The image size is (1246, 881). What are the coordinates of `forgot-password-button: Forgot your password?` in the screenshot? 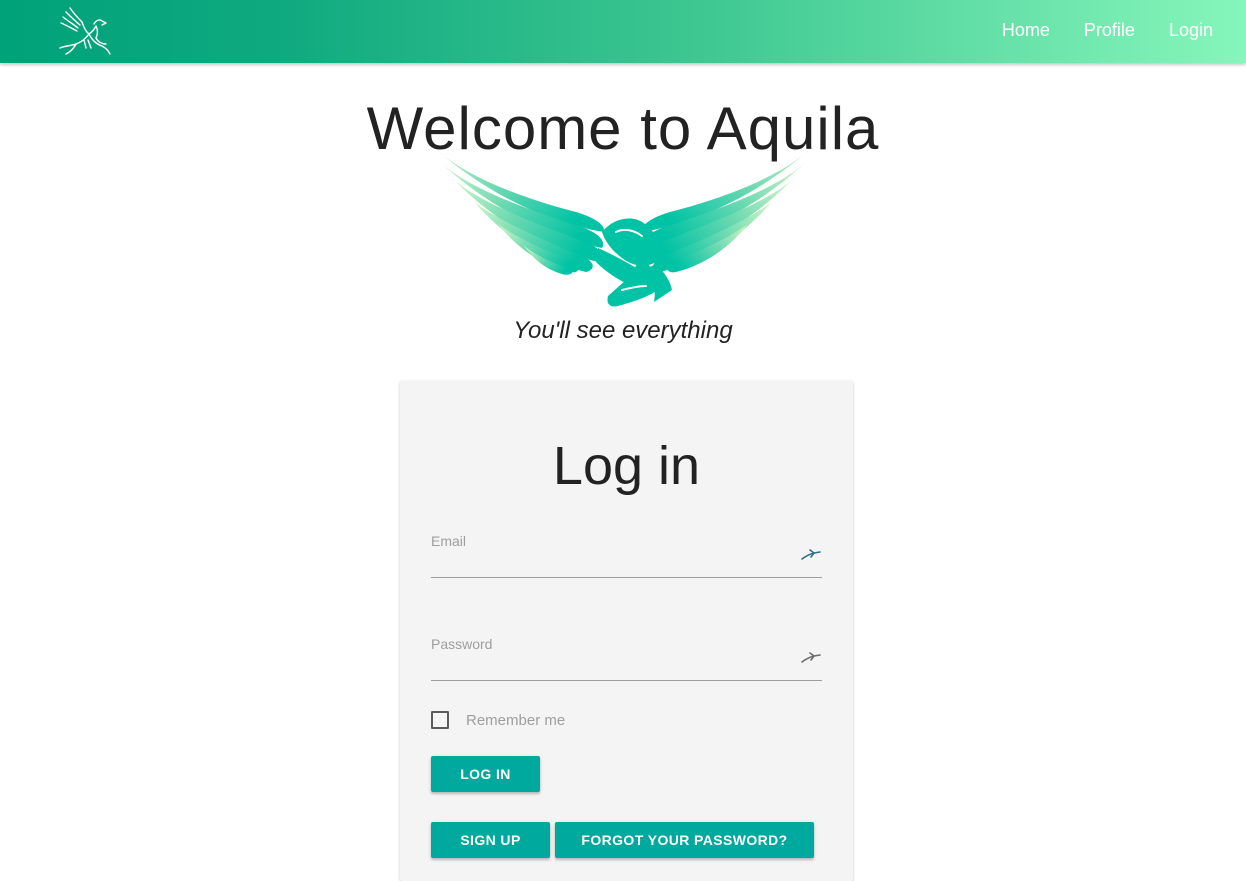 It's located at (684, 840).